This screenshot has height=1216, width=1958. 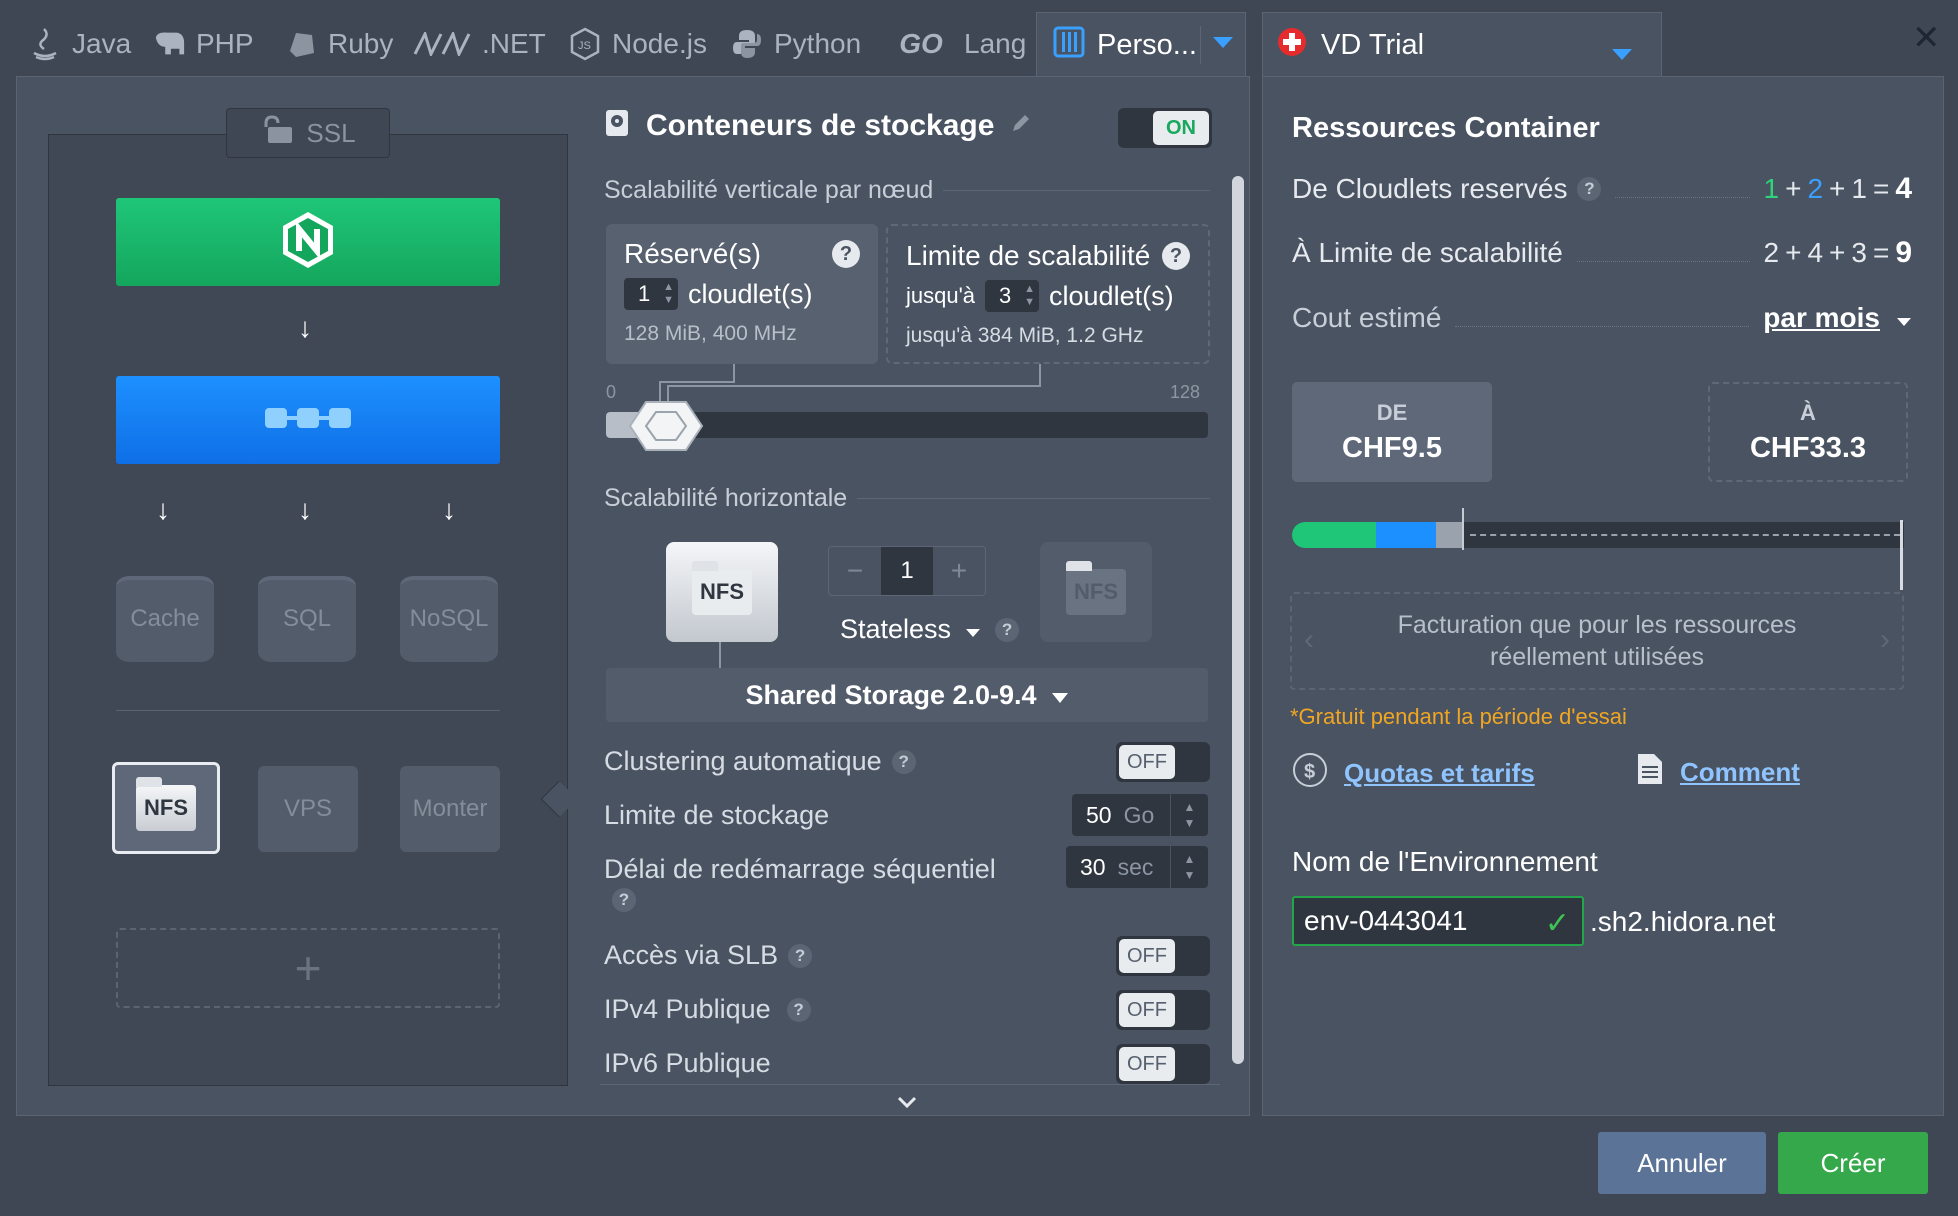 I want to click on layer-on-toggle: ON, so click(x=1165, y=128).